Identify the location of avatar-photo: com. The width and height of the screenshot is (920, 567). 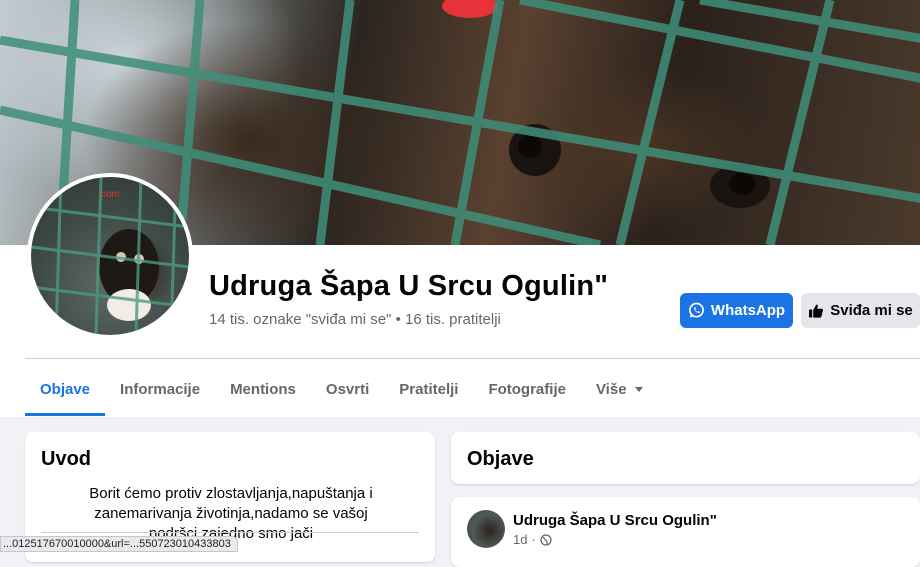
(110, 256).